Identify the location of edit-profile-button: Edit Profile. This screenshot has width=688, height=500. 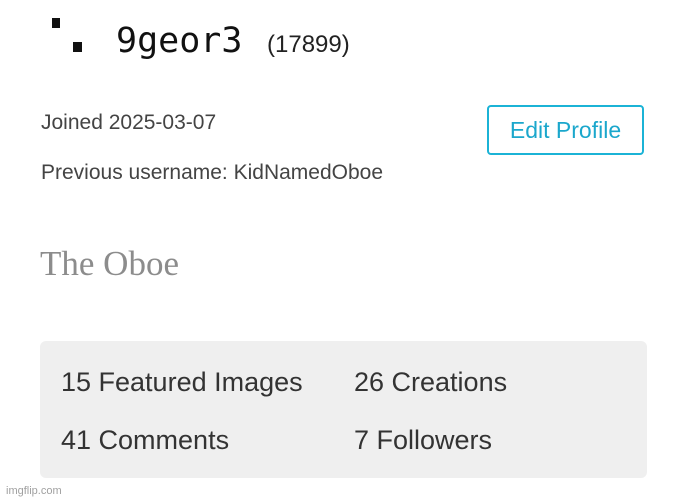
(565, 130).